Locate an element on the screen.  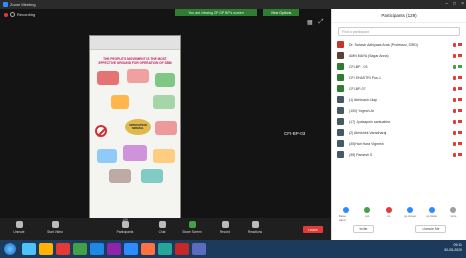
start-button-icon is located at coordinates (10, 249).